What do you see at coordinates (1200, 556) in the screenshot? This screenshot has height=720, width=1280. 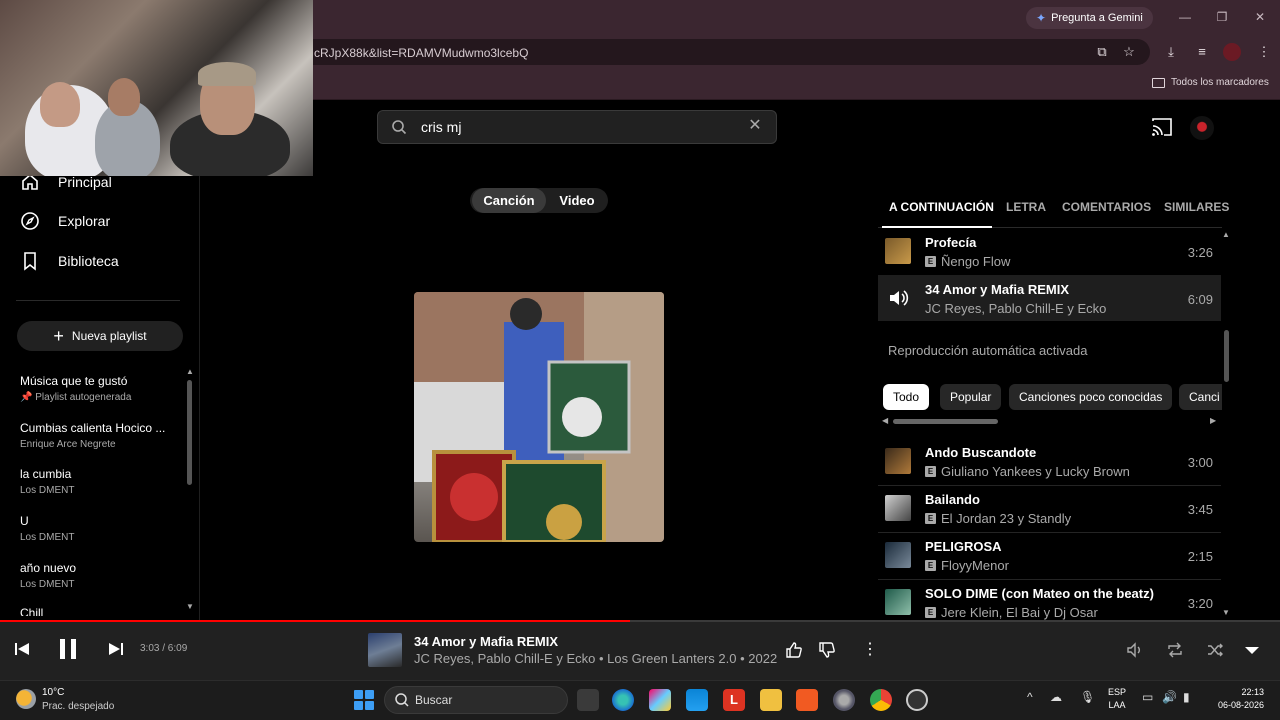 I see `track-duration: 2:15` at bounding box center [1200, 556].